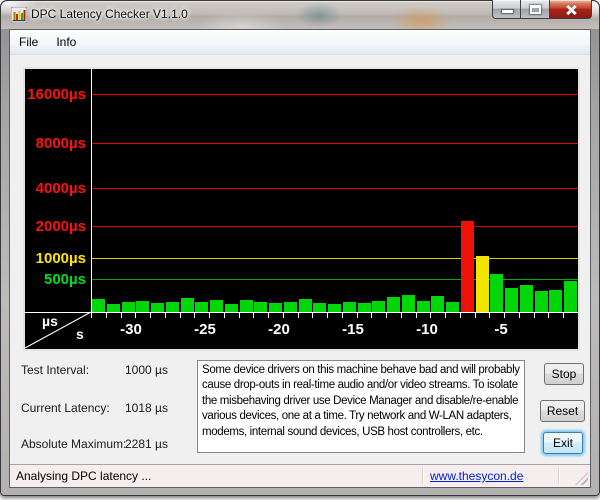 The image size is (600, 500). What do you see at coordinates (300, 14) in the screenshot?
I see `title-bar: DPC Latency Checker V1.1.0` at bounding box center [300, 14].